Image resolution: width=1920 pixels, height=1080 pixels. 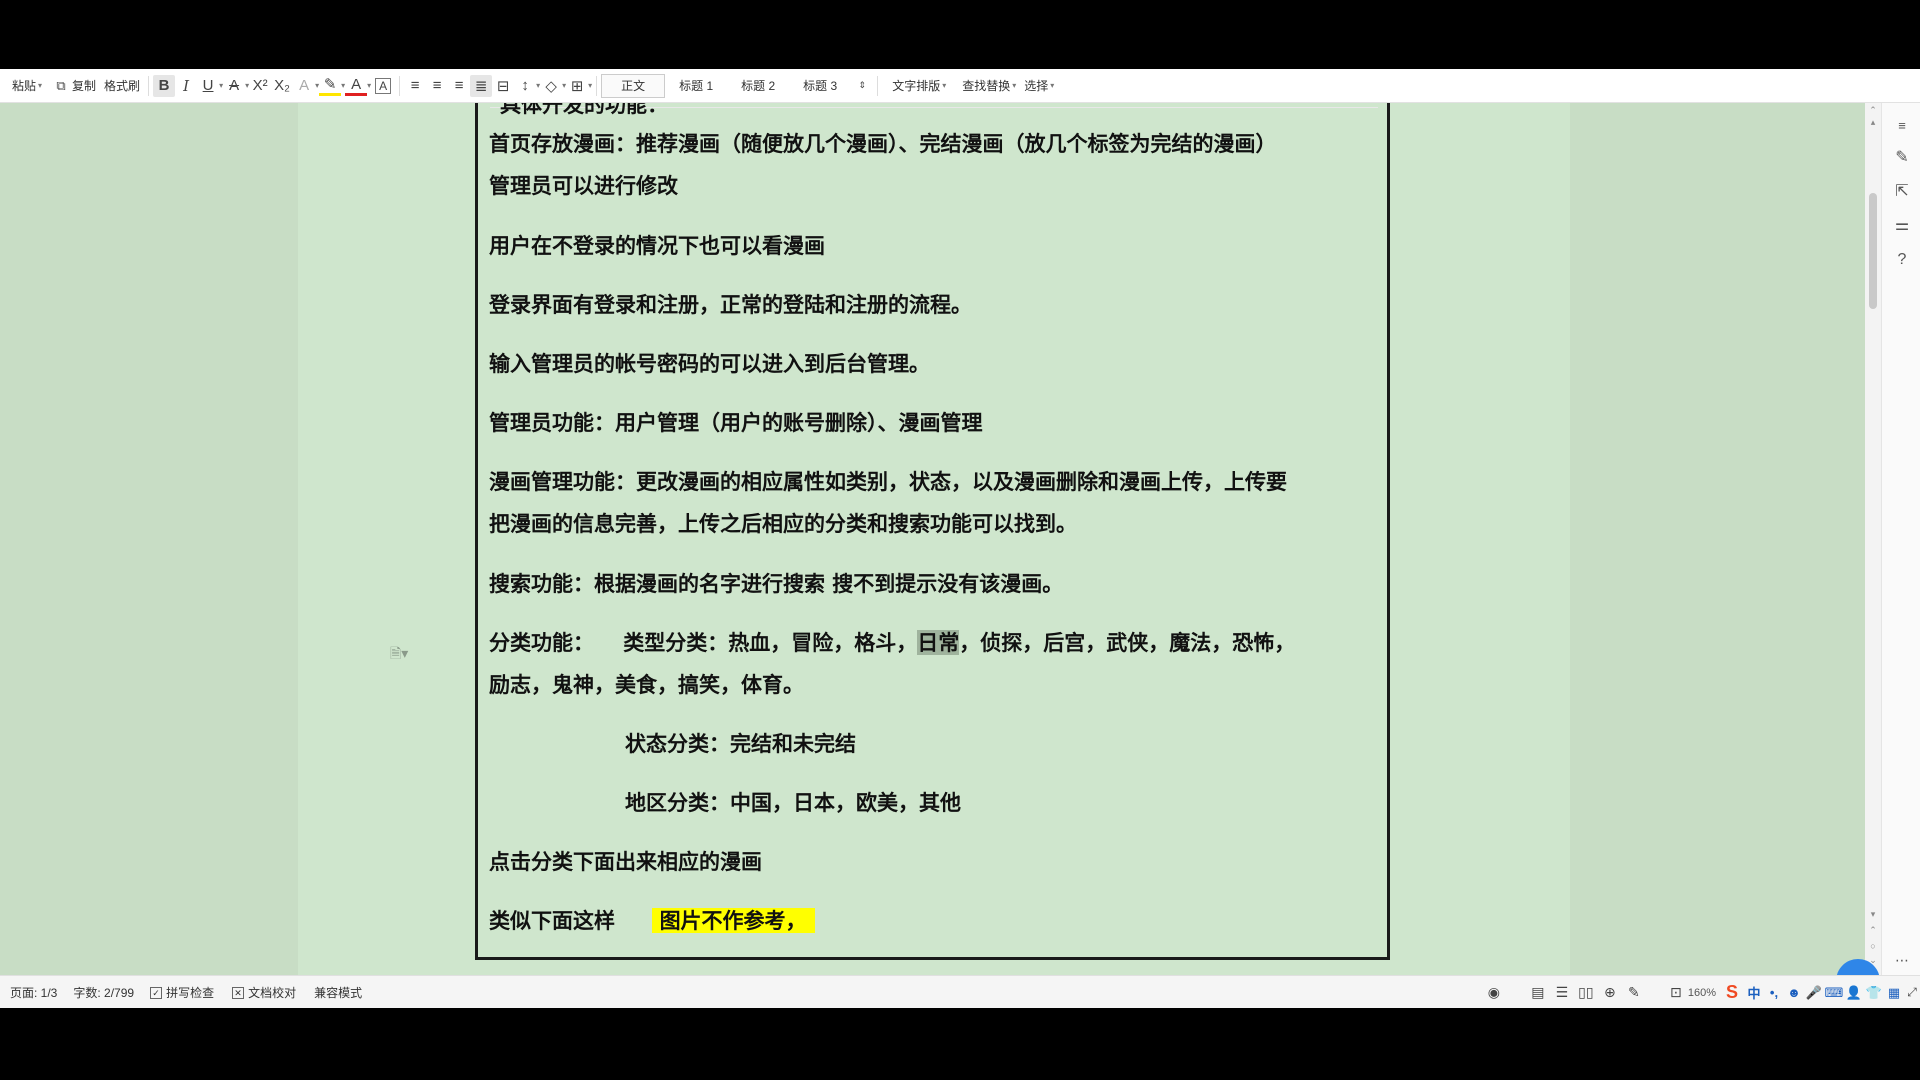 What do you see at coordinates (33, 992) in the screenshot?
I see `page-indicator: 页面: 1/3` at bounding box center [33, 992].